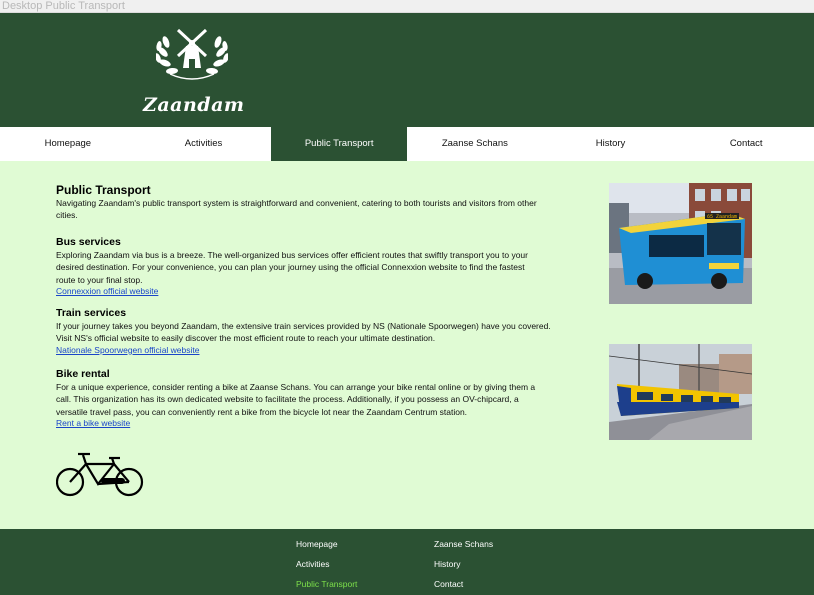  What do you see at coordinates (447, 564) in the screenshot?
I see `footer-link-history: History` at bounding box center [447, 564].